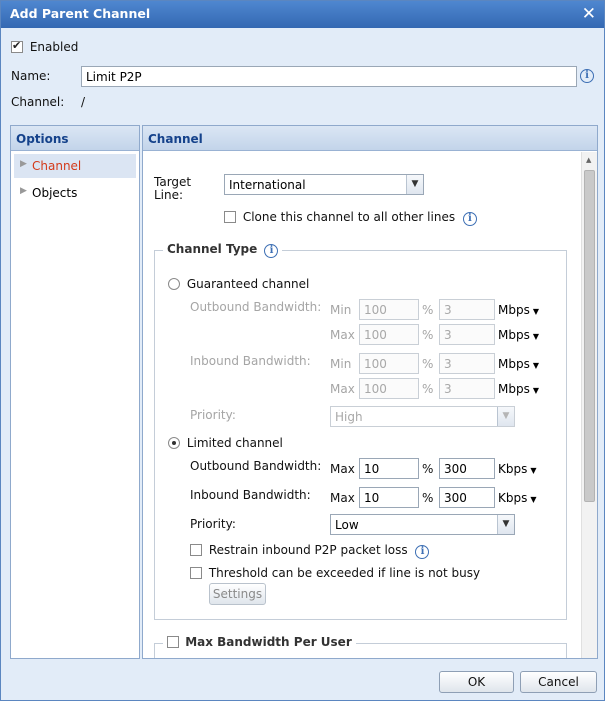 The image size is (605, 701). I want to click on g-in-max-unit: Mbps ▼, so click(518, 389).